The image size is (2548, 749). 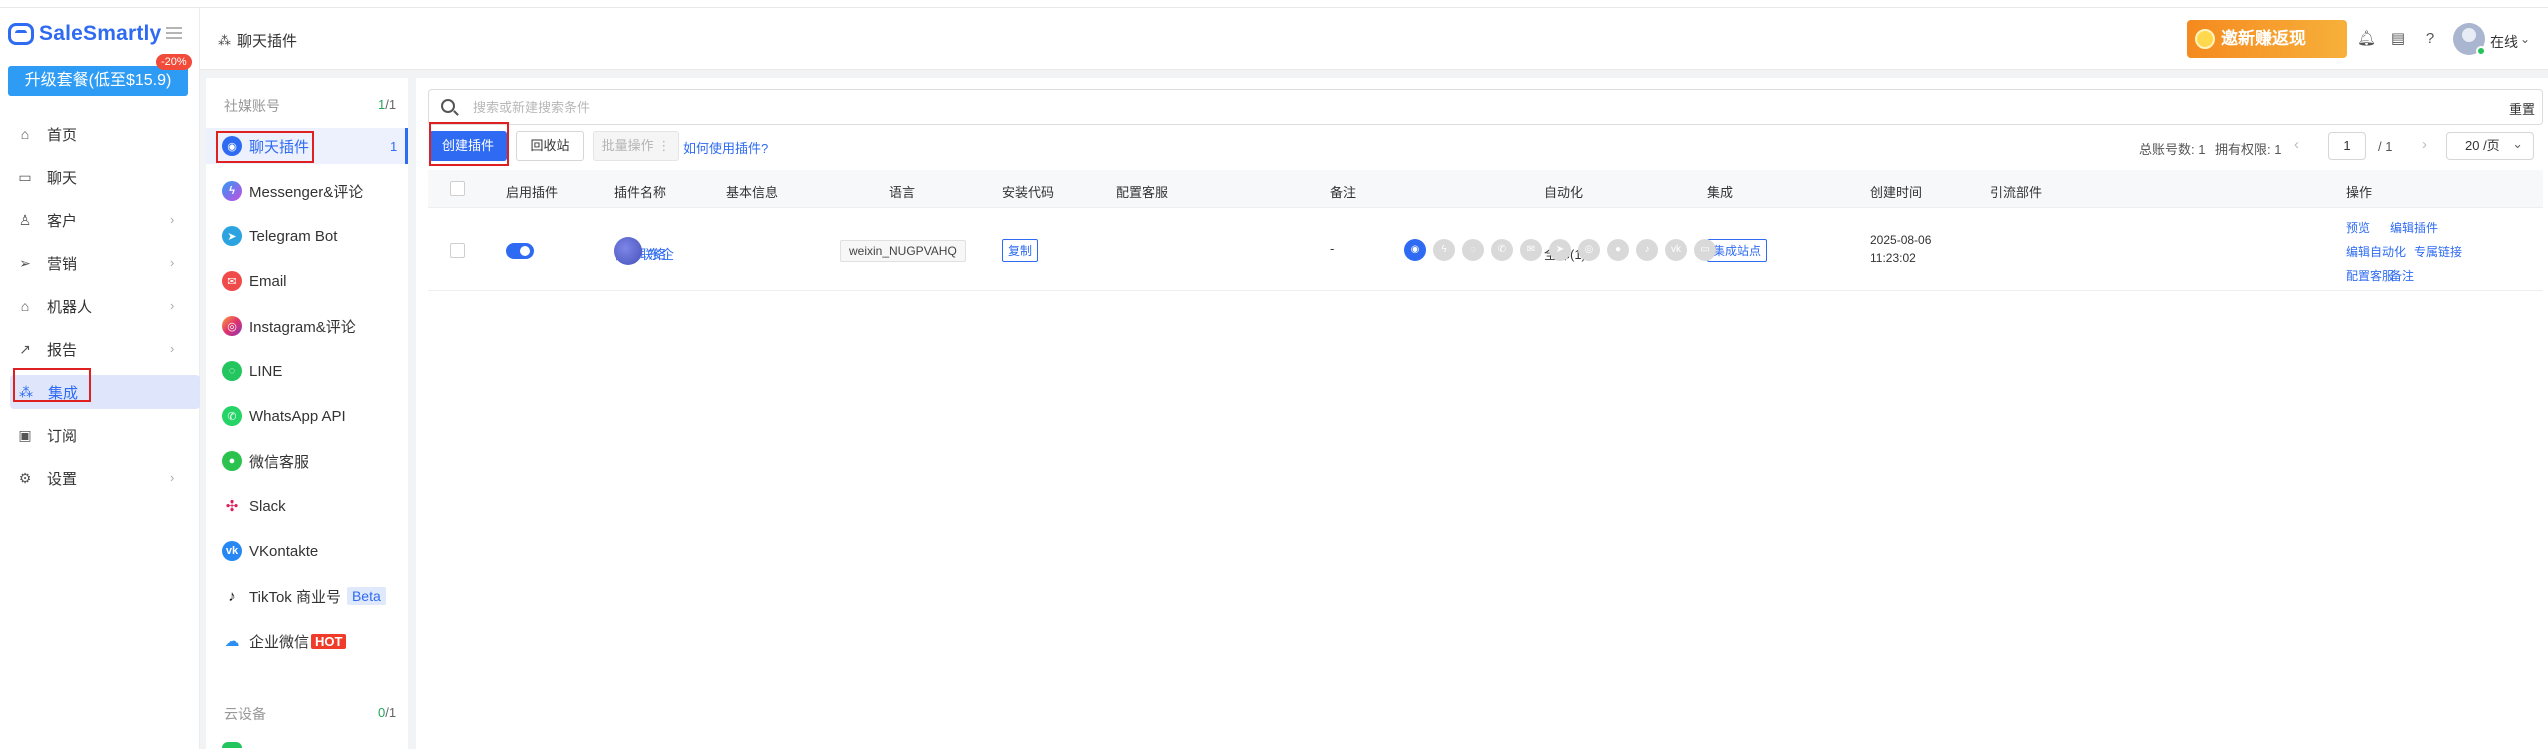 I want to click on subnav-item-label: TikTok 商业号, so click(x=295, y=597).